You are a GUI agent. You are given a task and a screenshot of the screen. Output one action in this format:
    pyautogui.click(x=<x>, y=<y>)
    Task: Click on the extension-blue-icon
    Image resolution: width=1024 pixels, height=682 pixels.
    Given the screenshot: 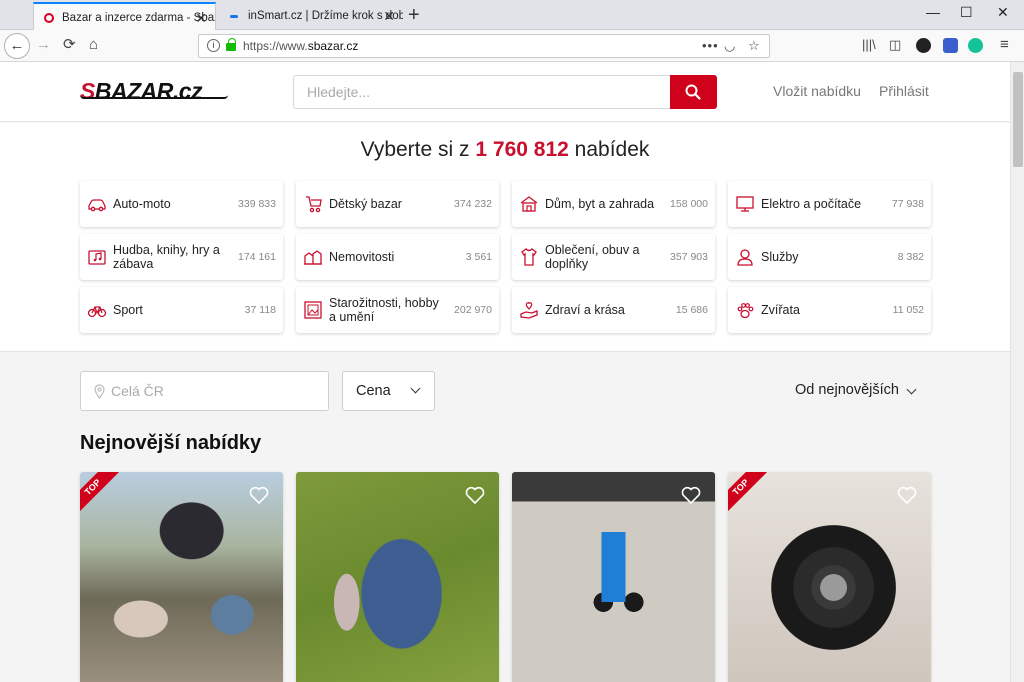 What is the action you would take?
    pyautogui.click(x=950, y=45)
    